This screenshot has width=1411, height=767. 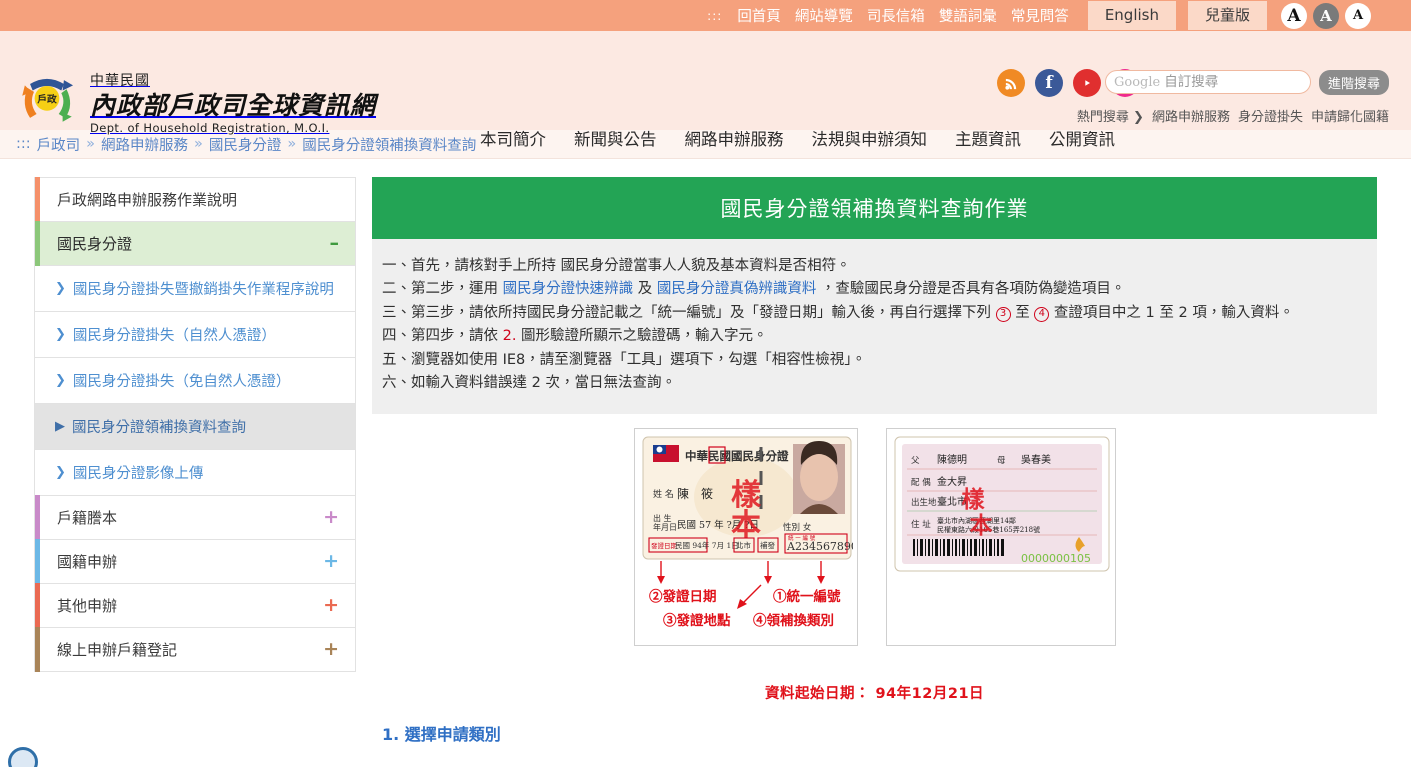 I want to click on sidebar-section-label: 國民身分證, so click(x=95, y=244).